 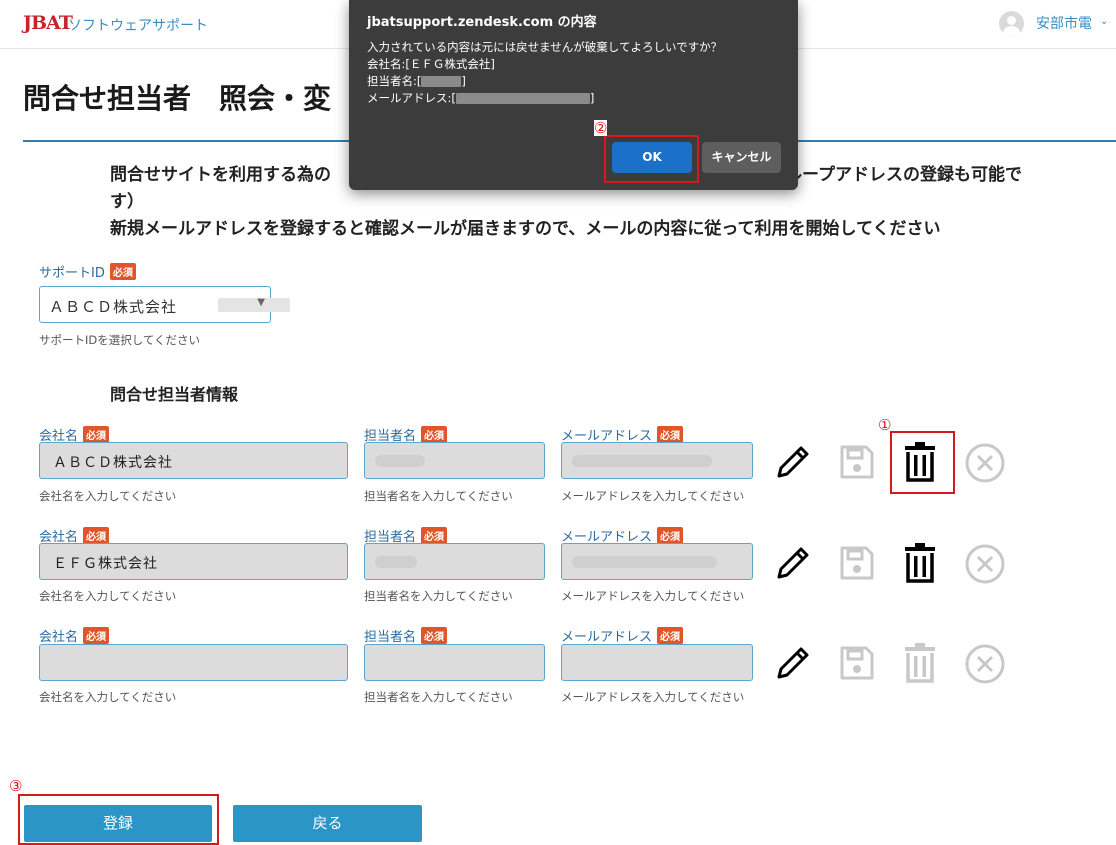 I want to click on intro-line1-wrap: す）, so click(x=127, y=202).